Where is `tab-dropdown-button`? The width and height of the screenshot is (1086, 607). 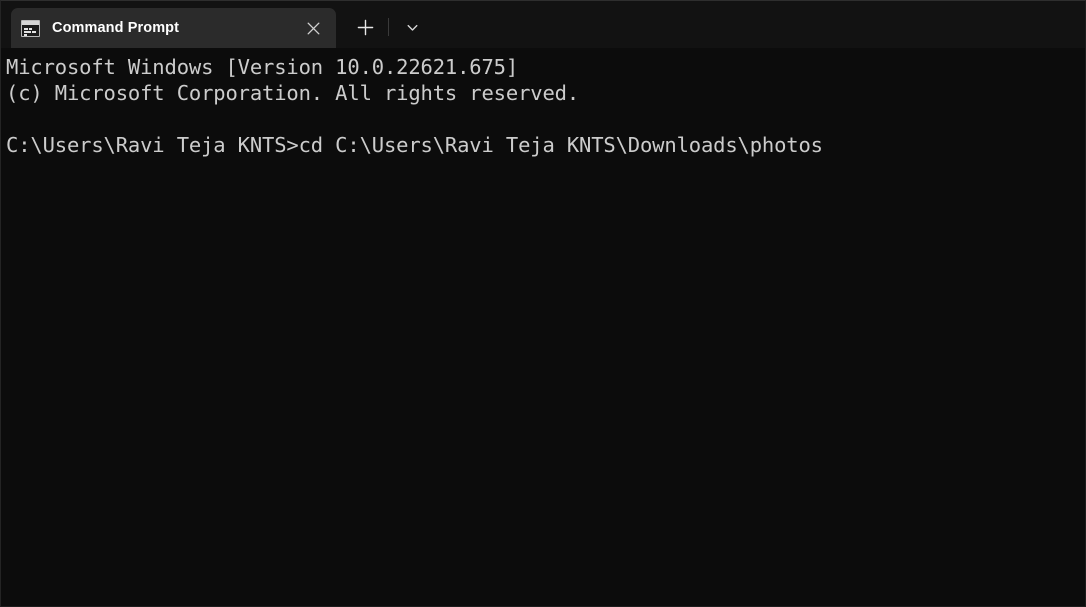 tab-dropdown-button is located at coordinates (412, 27).